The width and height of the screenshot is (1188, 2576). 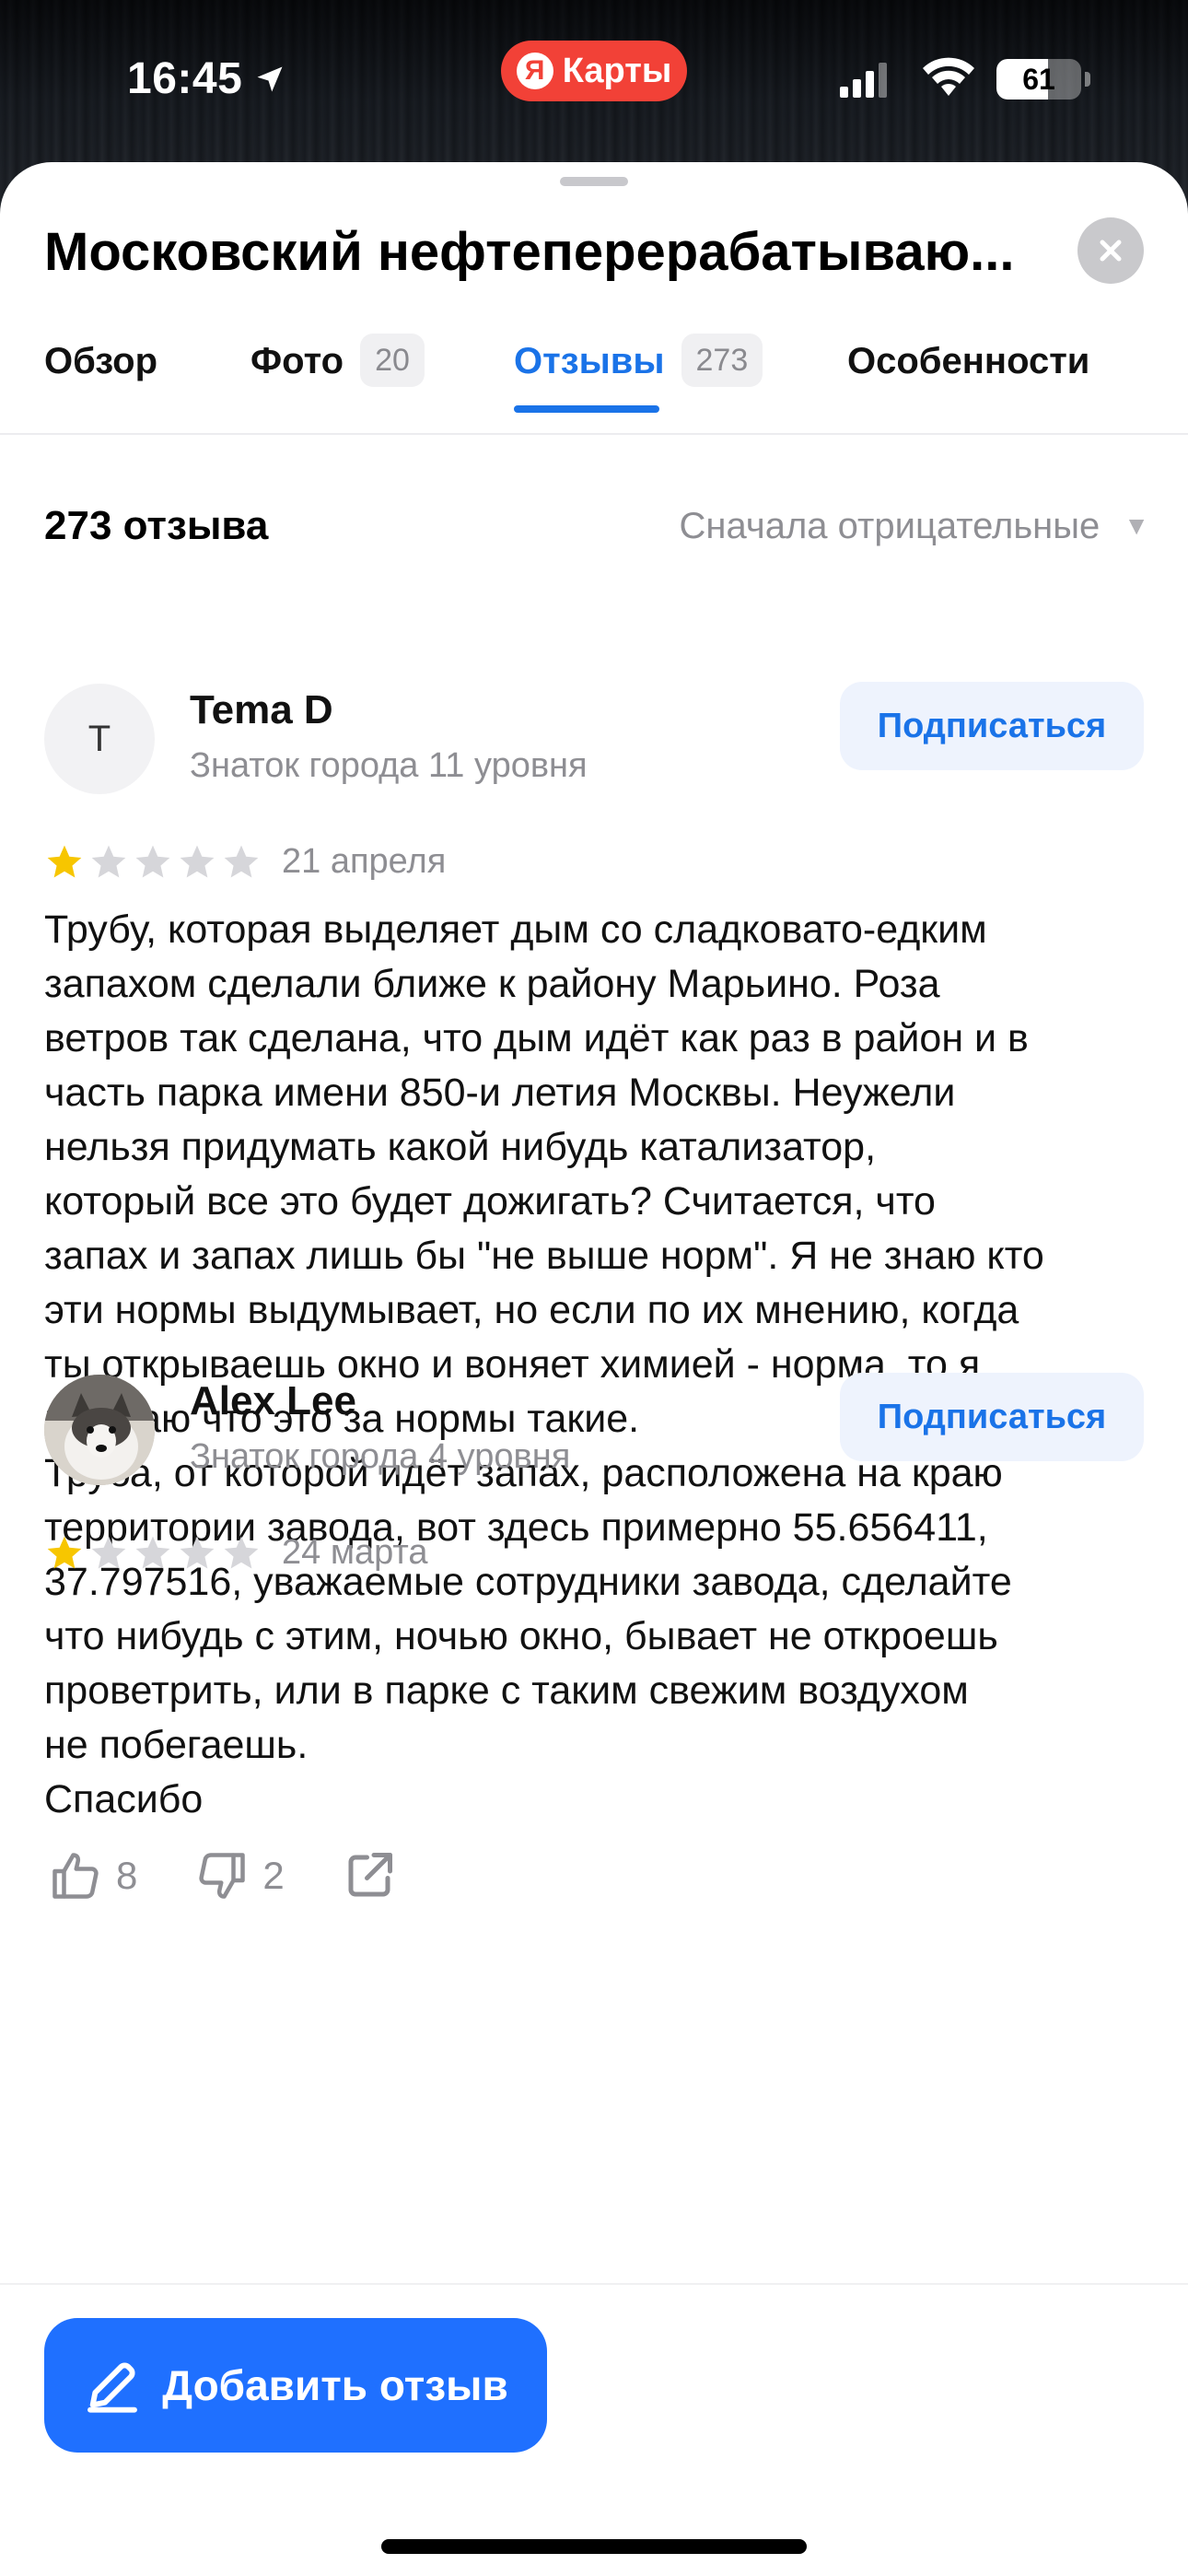 I want to click on like-button: 8, so click(x=92, y=1875).